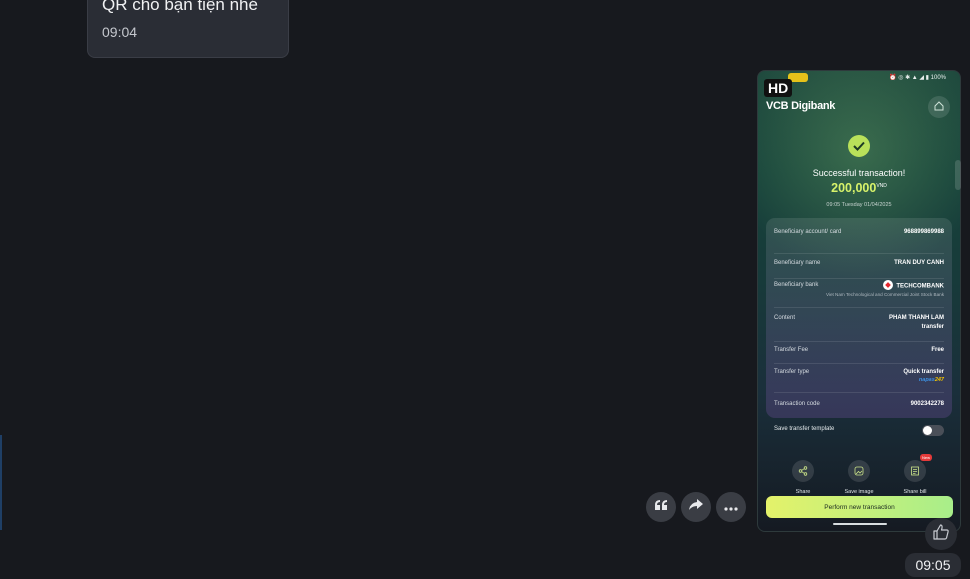 The height and width of the screenshot is (579, 970). Describe the element at coordinates (913, 286) in the screenshot. I see `detail-value: TECHCOMBANK` at that location.